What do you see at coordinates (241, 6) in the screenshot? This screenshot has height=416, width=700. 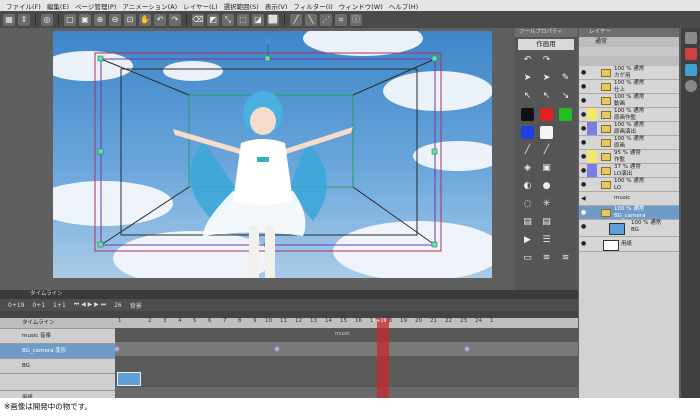 I see `menu-select: 選択範囲(S)` at bounding box center [241, 6].